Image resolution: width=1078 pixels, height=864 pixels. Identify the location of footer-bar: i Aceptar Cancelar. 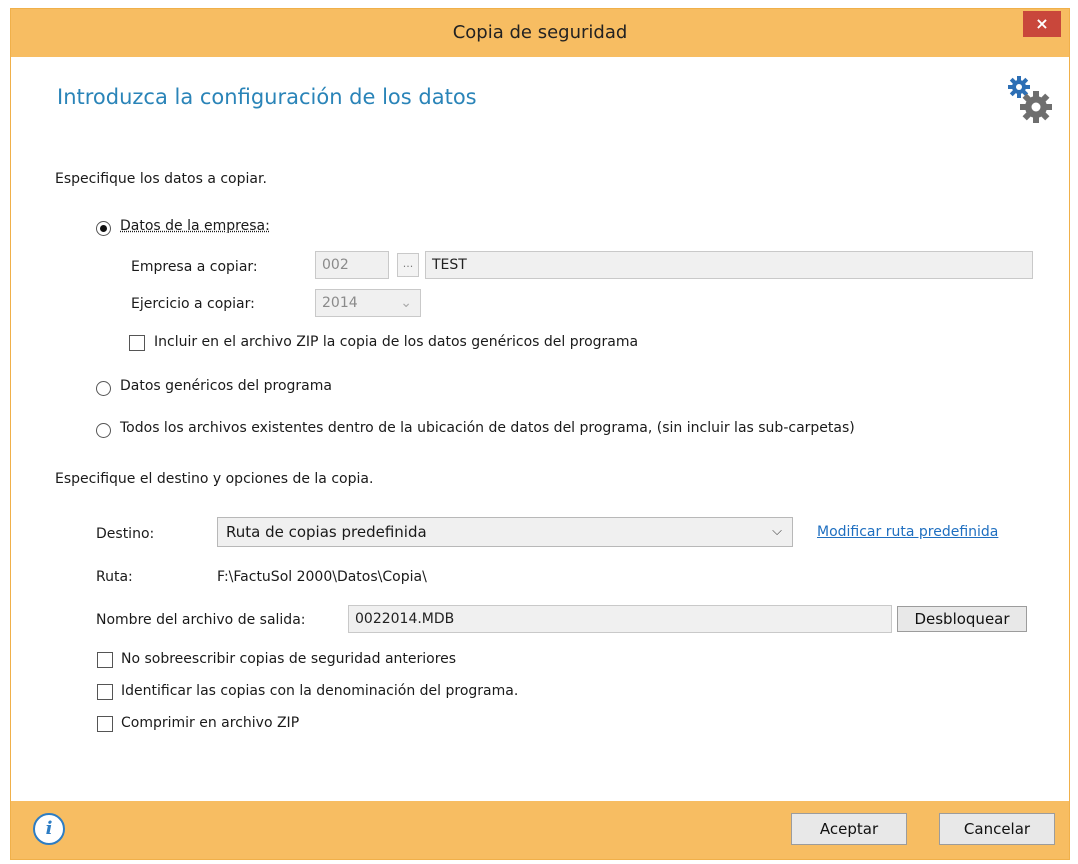
(540, 830).